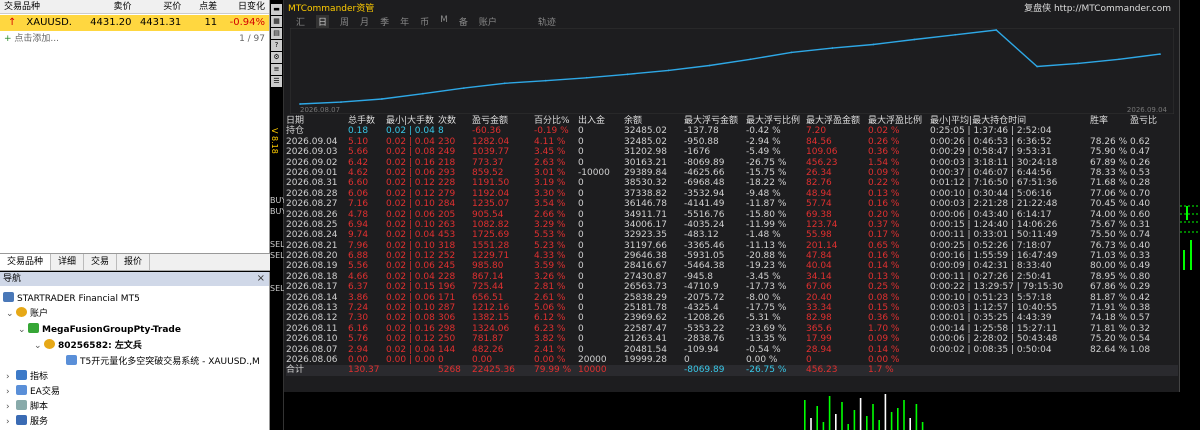 This screenshot has width=1200, height=430. What do you see at coordinates (404, 21) in the screenshot?
I see `tab-year: 年` at bounding box center [404, 21].